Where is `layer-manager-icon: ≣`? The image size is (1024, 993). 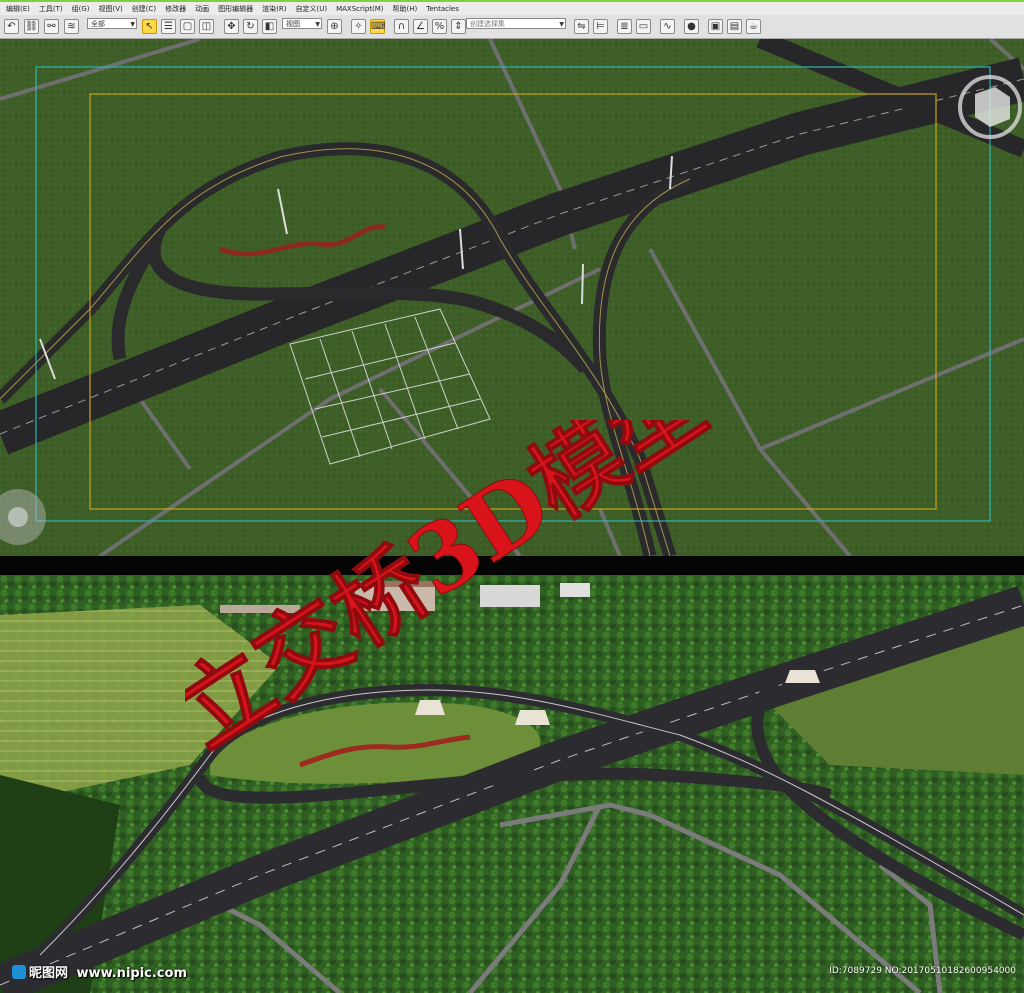
layer-manager-icon: ≣ is located at coordinates (624, 26).